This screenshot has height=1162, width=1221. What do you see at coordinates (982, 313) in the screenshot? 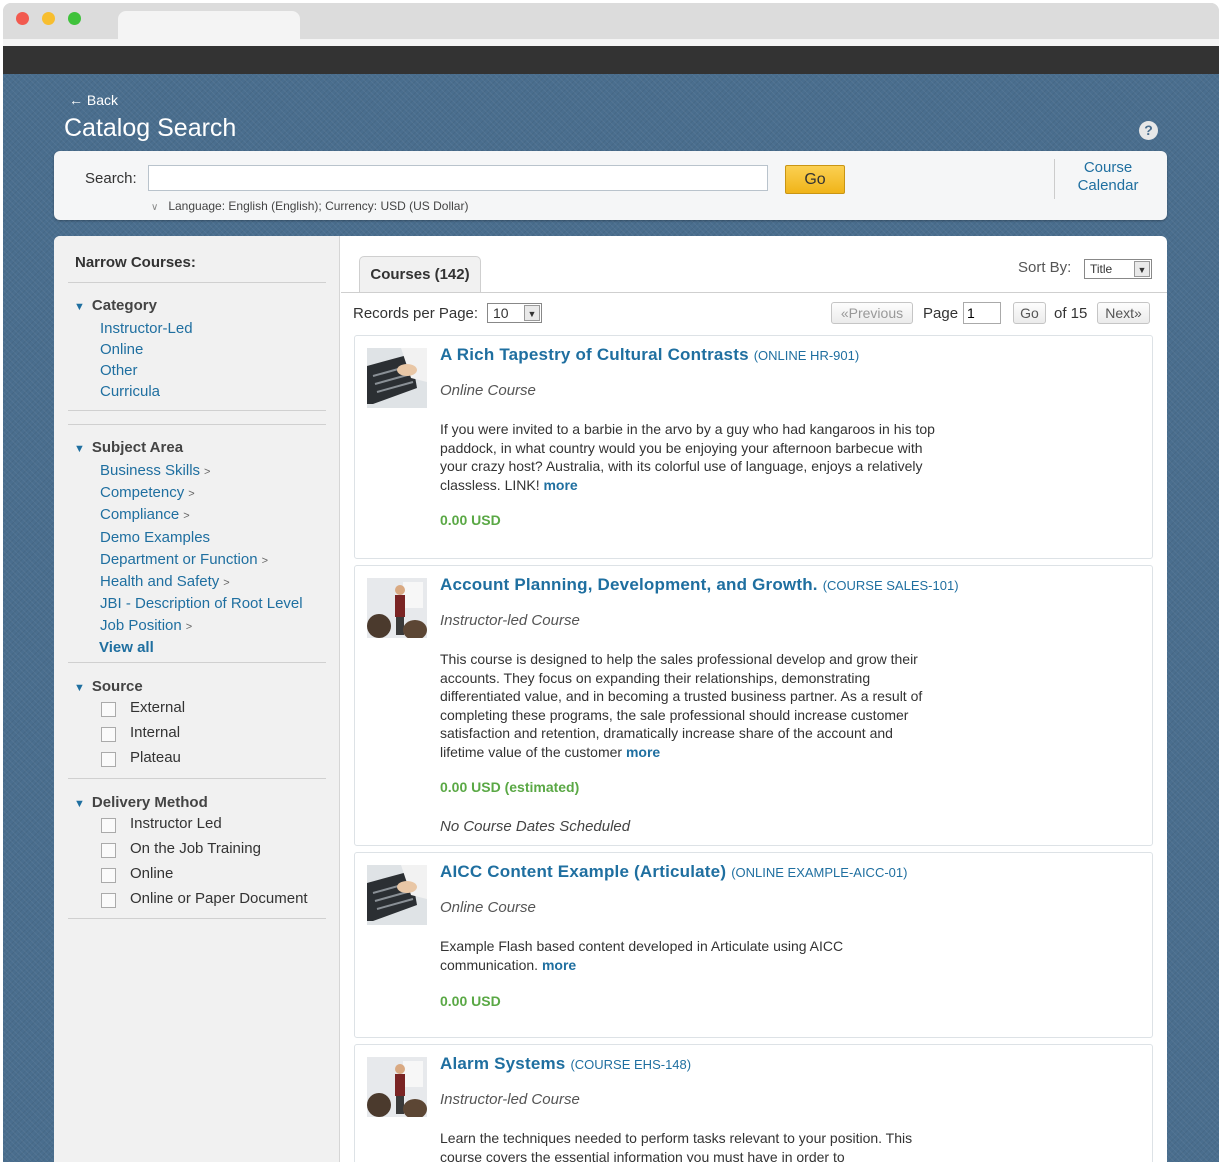
I see `page-number-input` at bounding box center [982, 313].